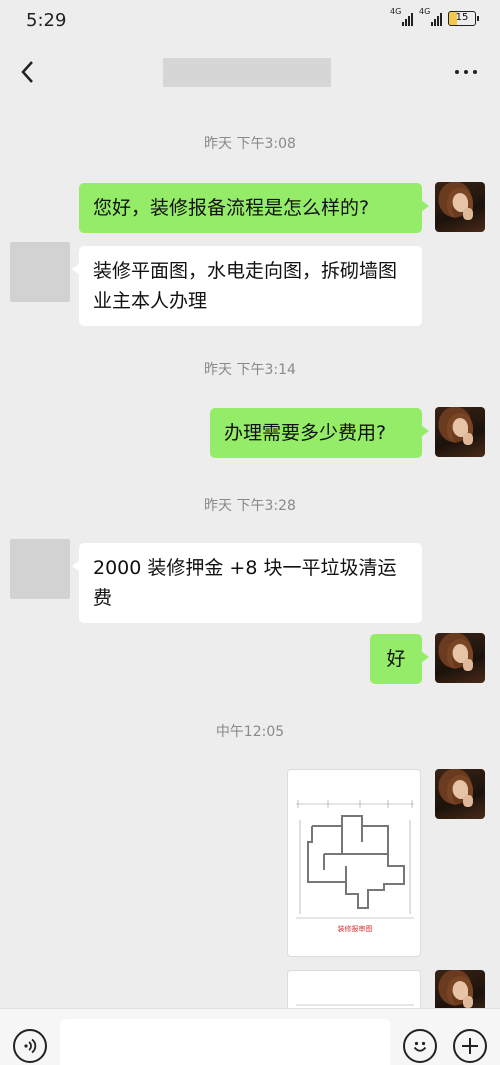 This screenshot has width=500, height=1065. What do you see at coordinates (250, 144) in the screenshot?
I see `timestamp: 昨天 下午3:08` at bounding box center [250, 144].